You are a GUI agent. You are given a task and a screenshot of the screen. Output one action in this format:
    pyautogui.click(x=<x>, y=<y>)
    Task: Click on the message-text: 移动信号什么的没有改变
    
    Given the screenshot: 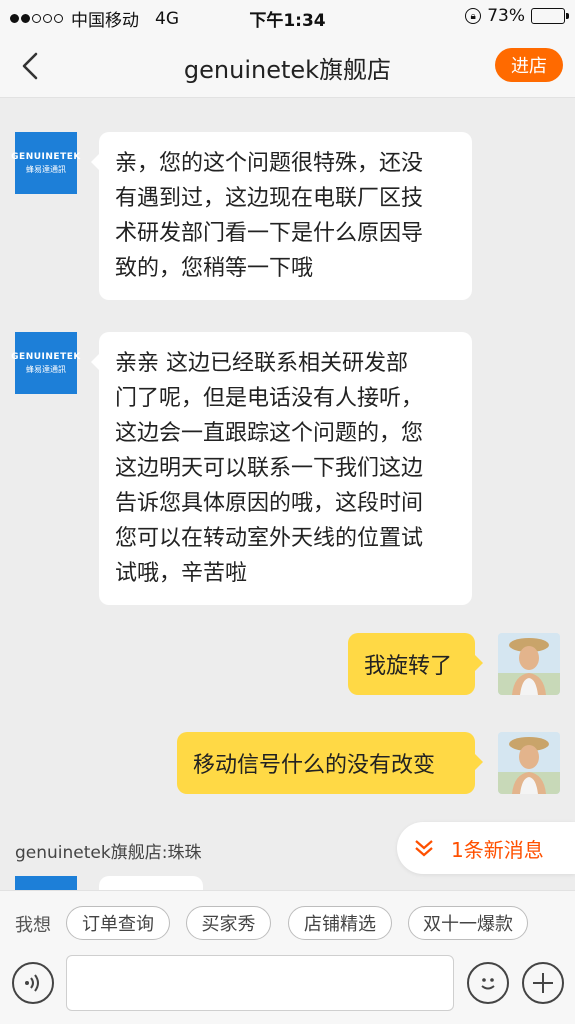 What is the action you would take?
    pyautogui.click(x=314, y=765)
    